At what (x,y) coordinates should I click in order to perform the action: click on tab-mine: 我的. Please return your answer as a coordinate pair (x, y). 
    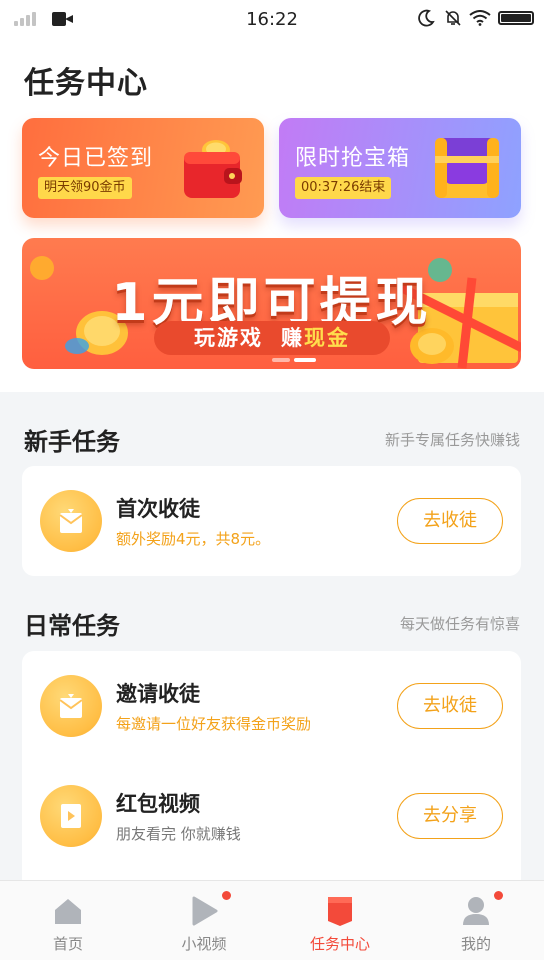
    Looking at the image, I should click on (476, 920).